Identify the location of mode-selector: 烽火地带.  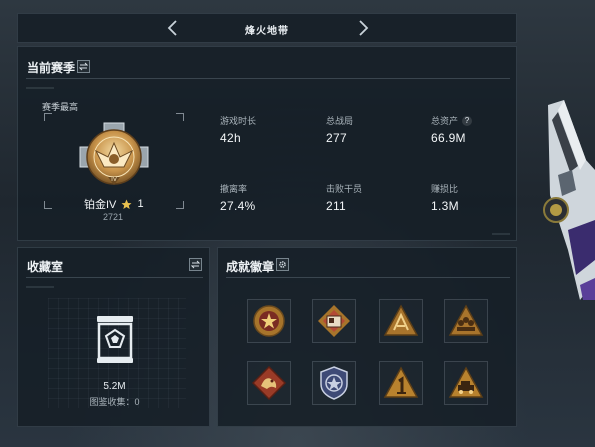
(267, 28).